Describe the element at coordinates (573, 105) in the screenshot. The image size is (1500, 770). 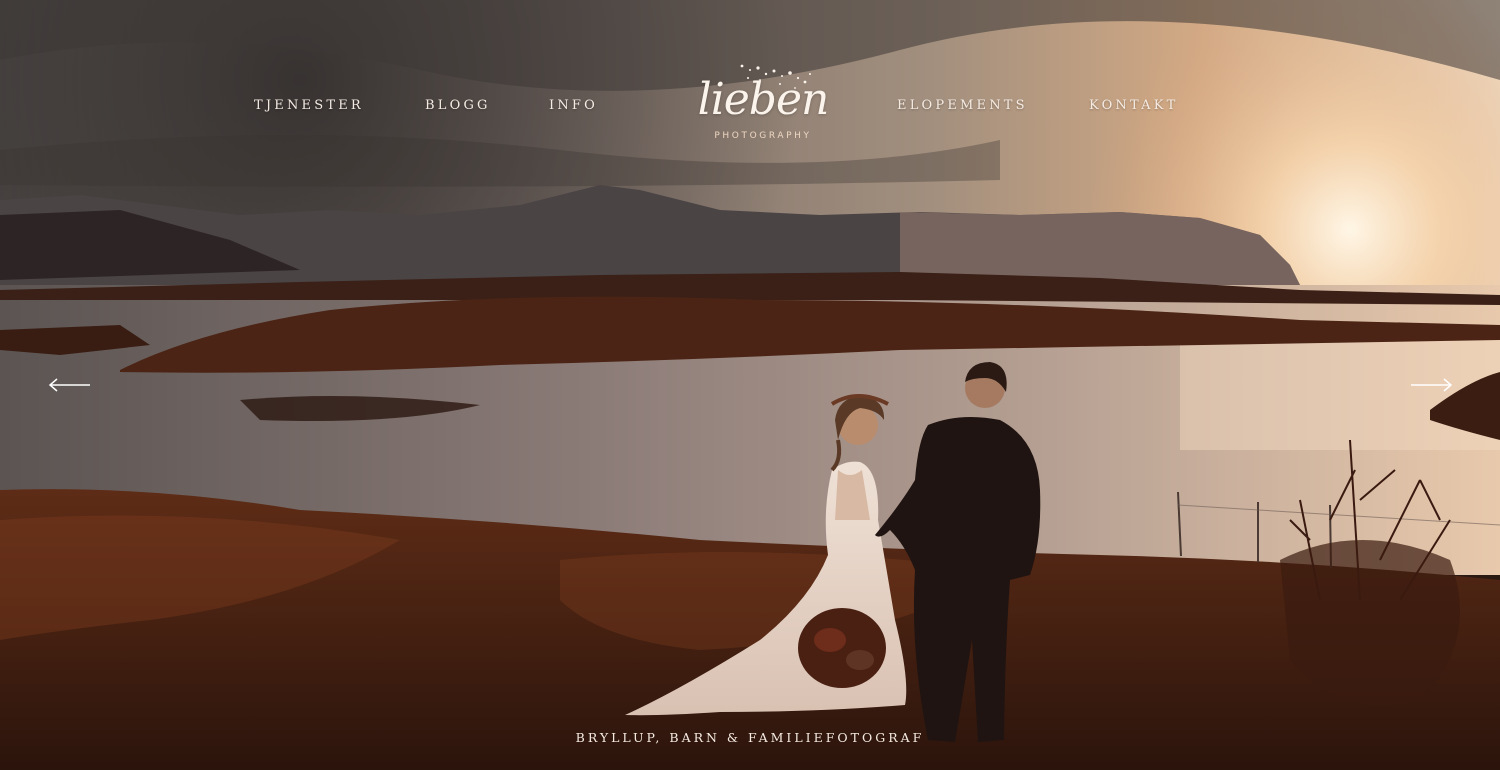
I see `nav-link-info: INFO` at that location.